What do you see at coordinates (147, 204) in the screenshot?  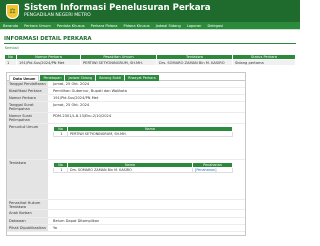 I see `value-penasihat-hukum` at bounding box center [147, 204].